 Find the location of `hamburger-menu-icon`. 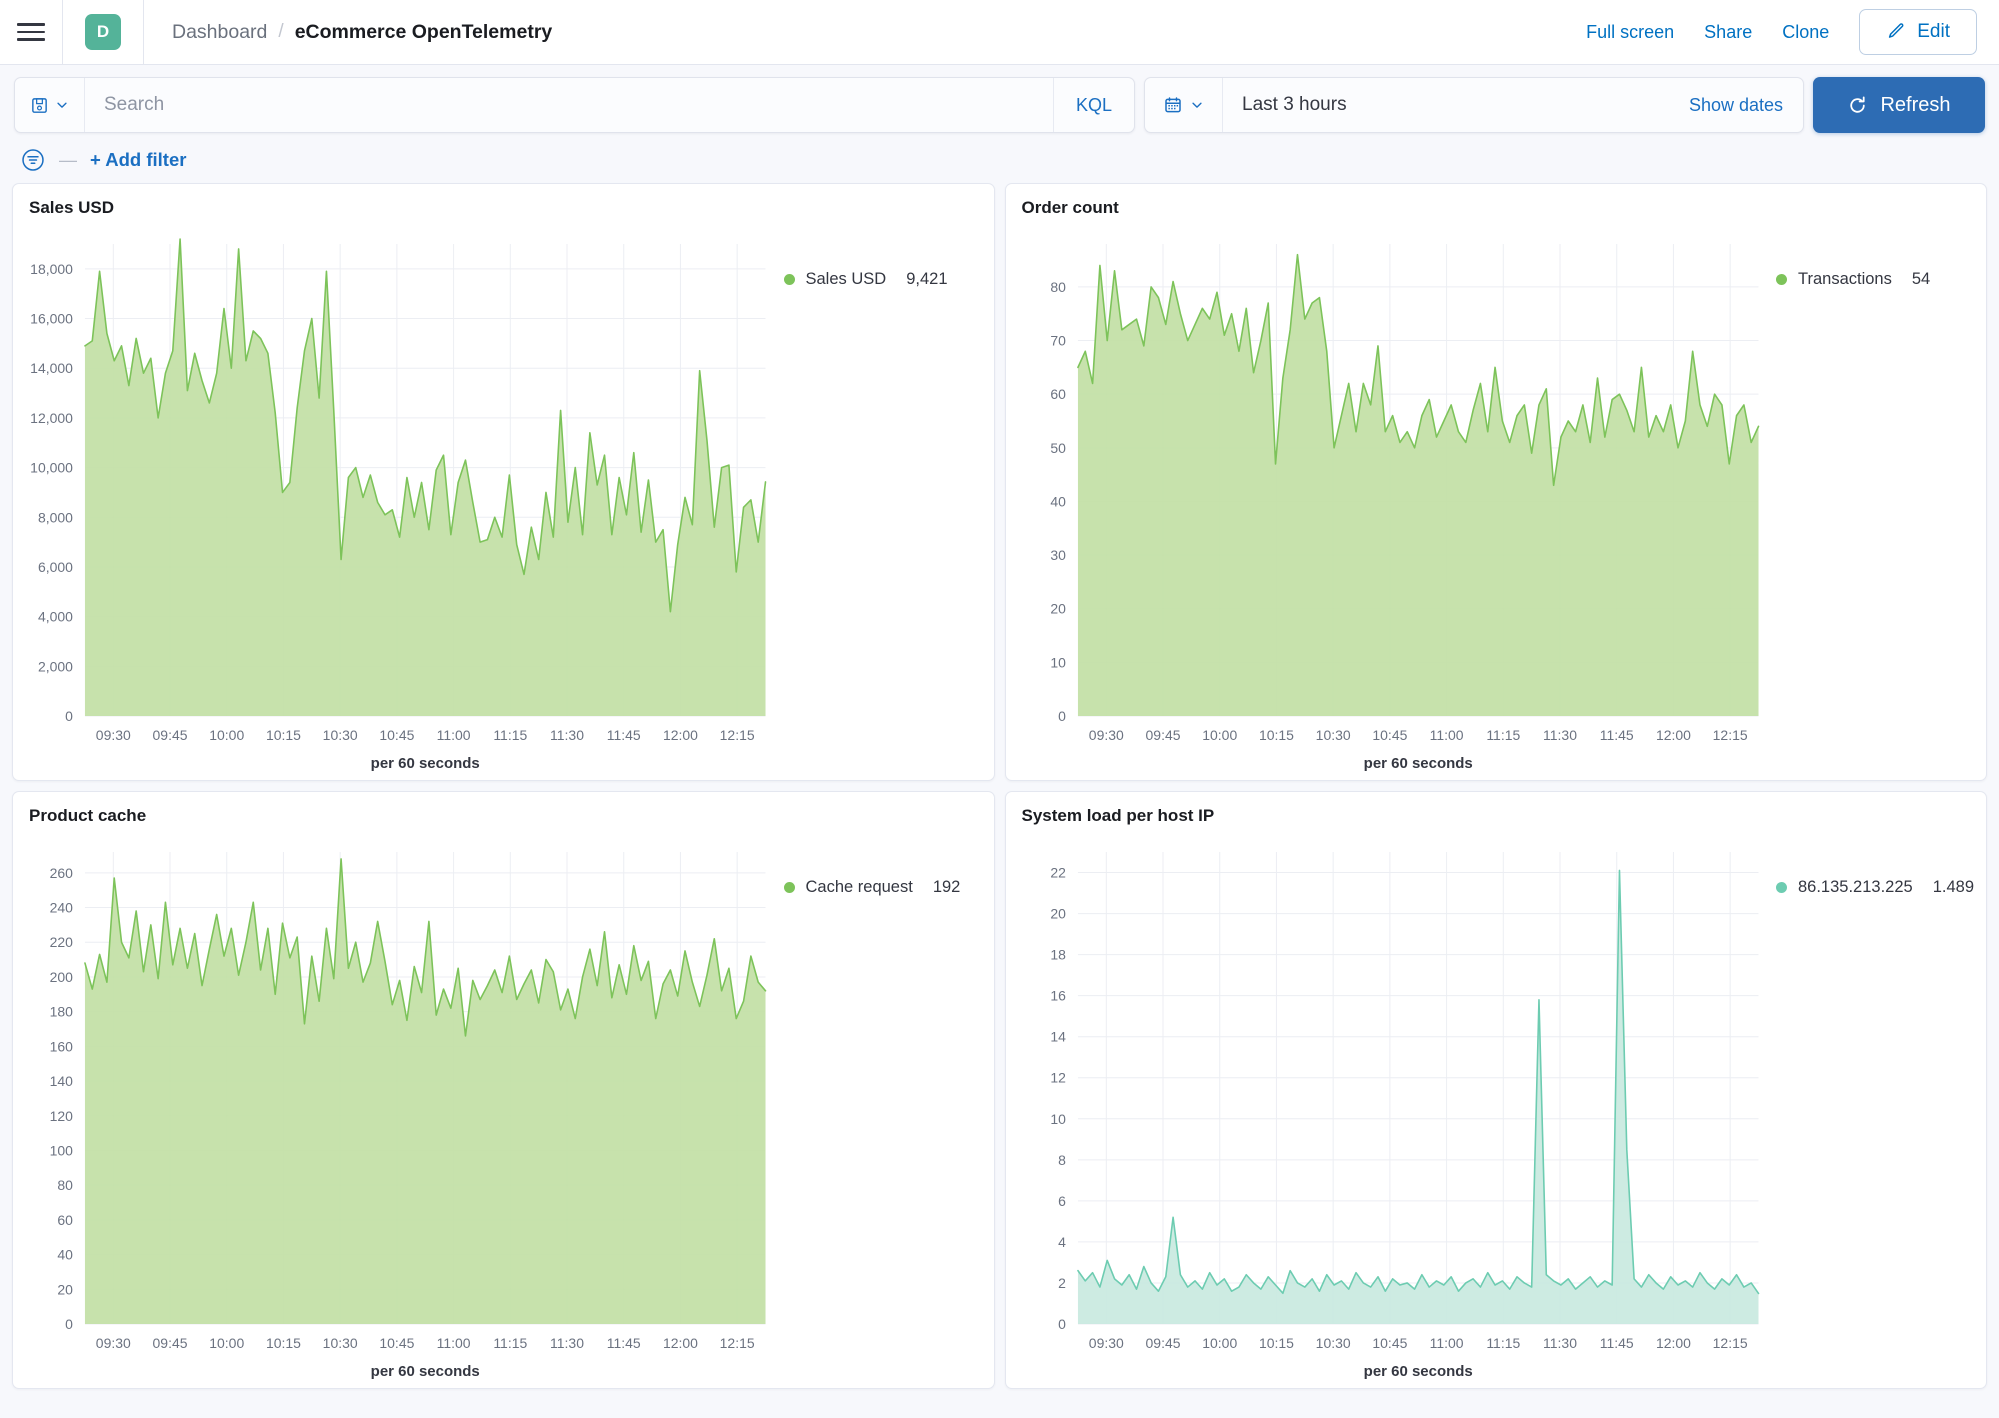

hamburger-menu-icon is located at coordinates (31, 32).